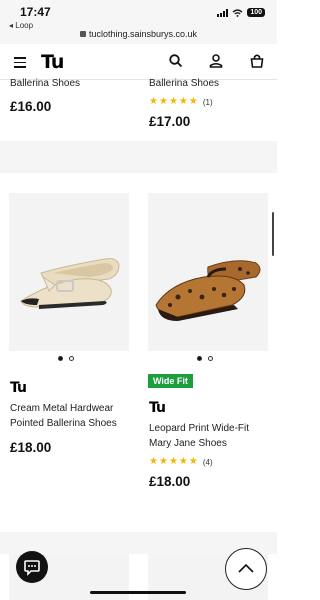 This screenshot has width=320, height=600. Describe the element at coordinates (35, 12) in the screenshot. I see `status-time: 17:47` at that location.